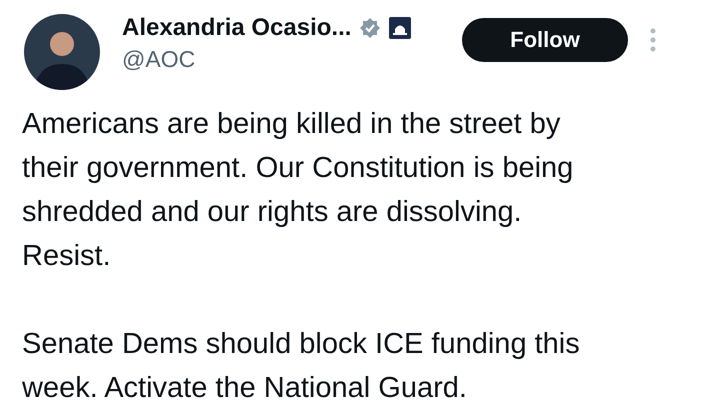 This screenshot has width=719, height=405. I want to click on follow-button: Follow, so click(545, 40).